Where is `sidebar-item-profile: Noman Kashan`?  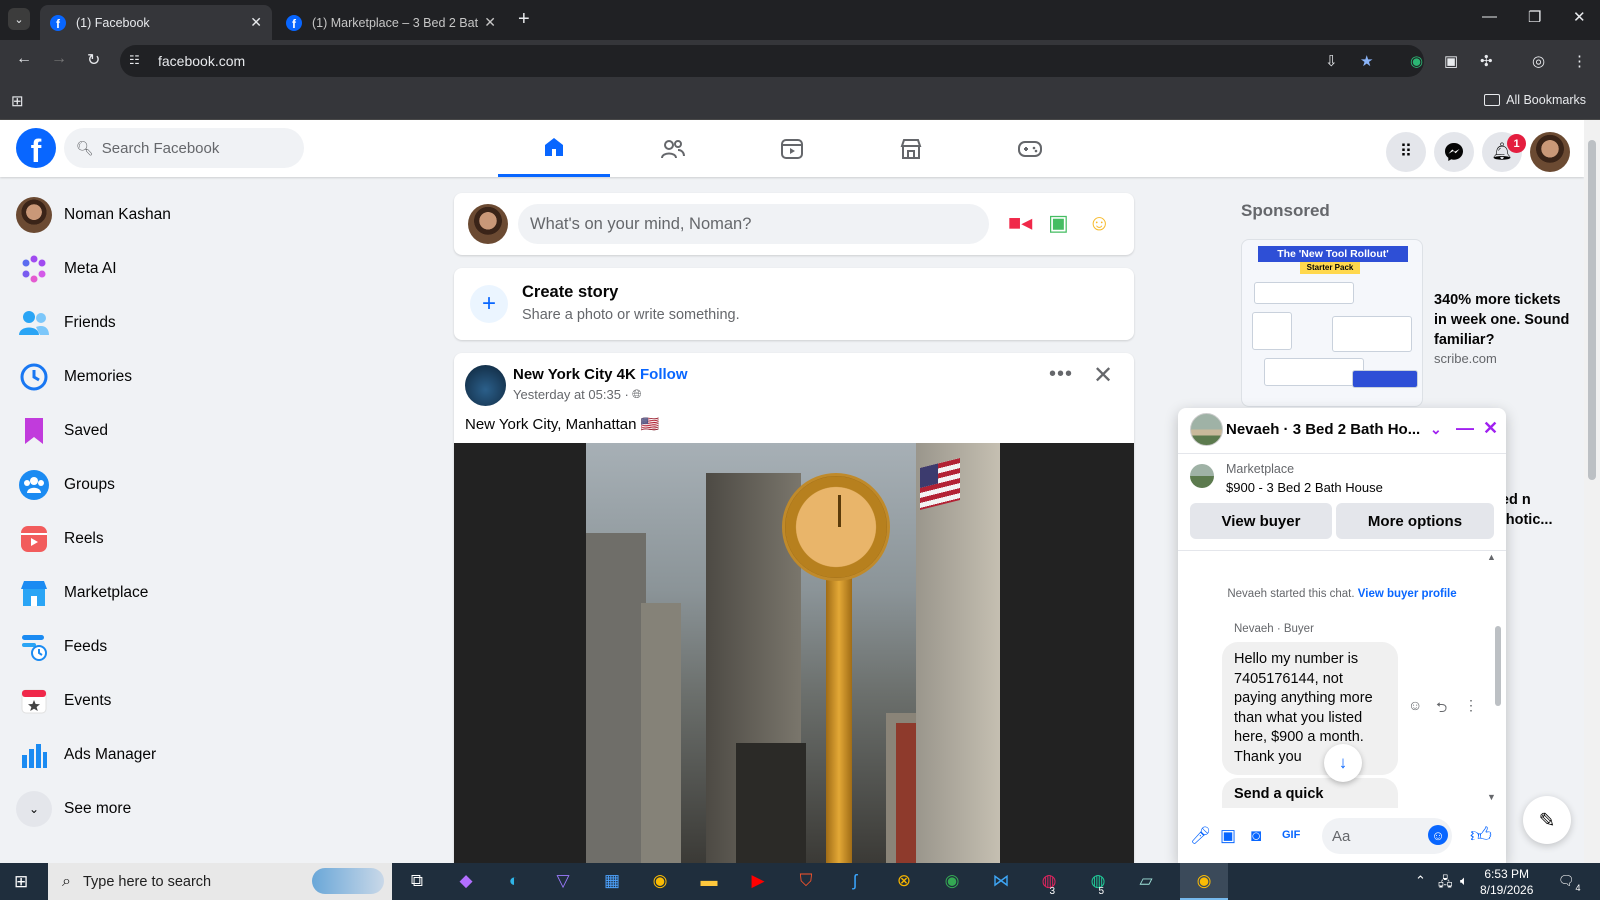
sidebar-item-profile: Noman Kashan is located at coordinates (218, 215).